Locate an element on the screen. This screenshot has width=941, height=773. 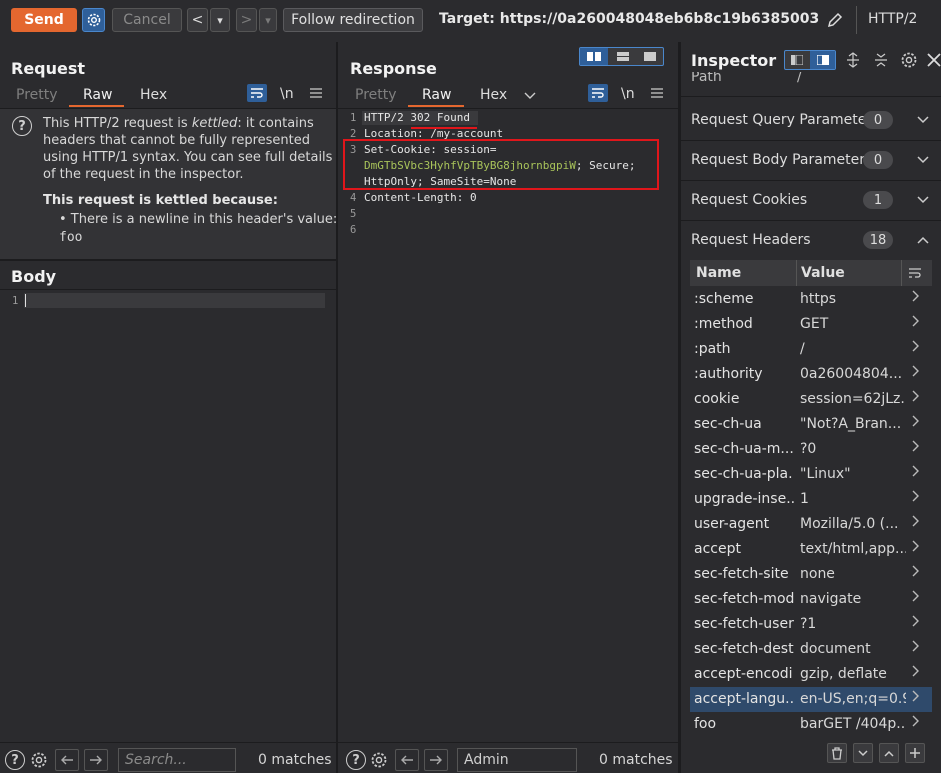
collapse-all-button is located at coordinates (881, 60).